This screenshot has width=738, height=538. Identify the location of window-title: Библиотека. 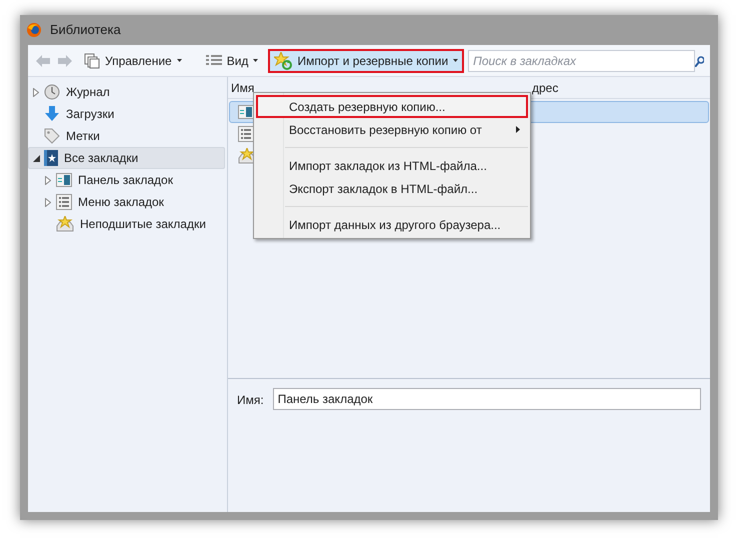
(85, 30).